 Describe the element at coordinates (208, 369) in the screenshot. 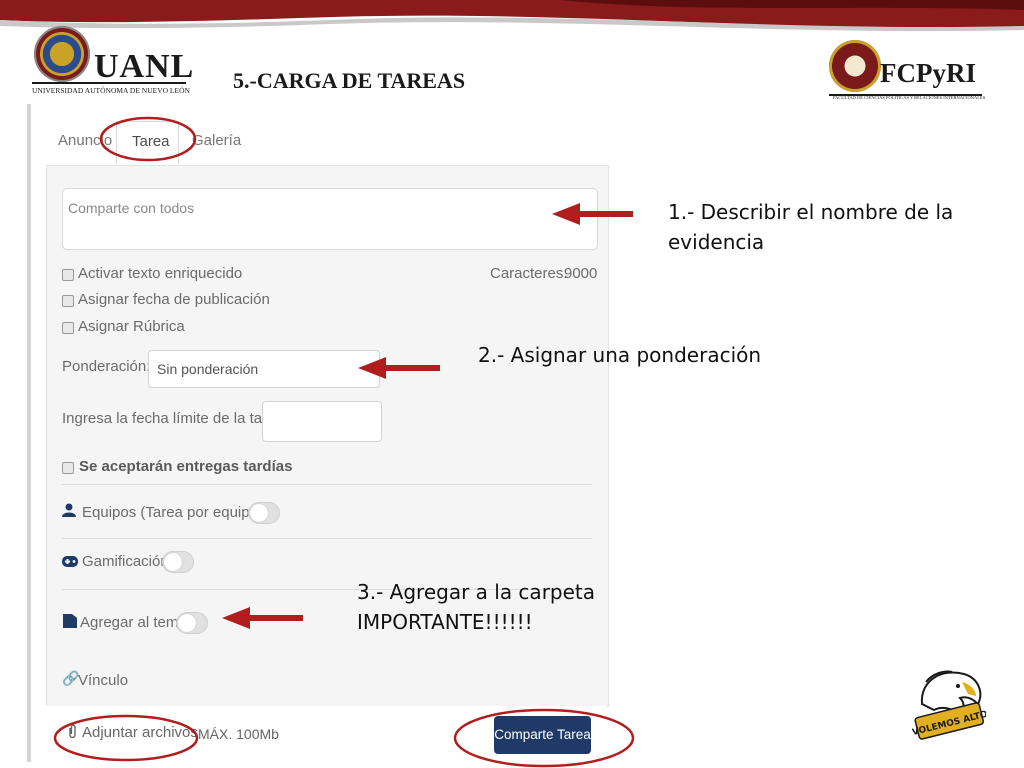

I see `weight-value: Sin ponderación` at that location.